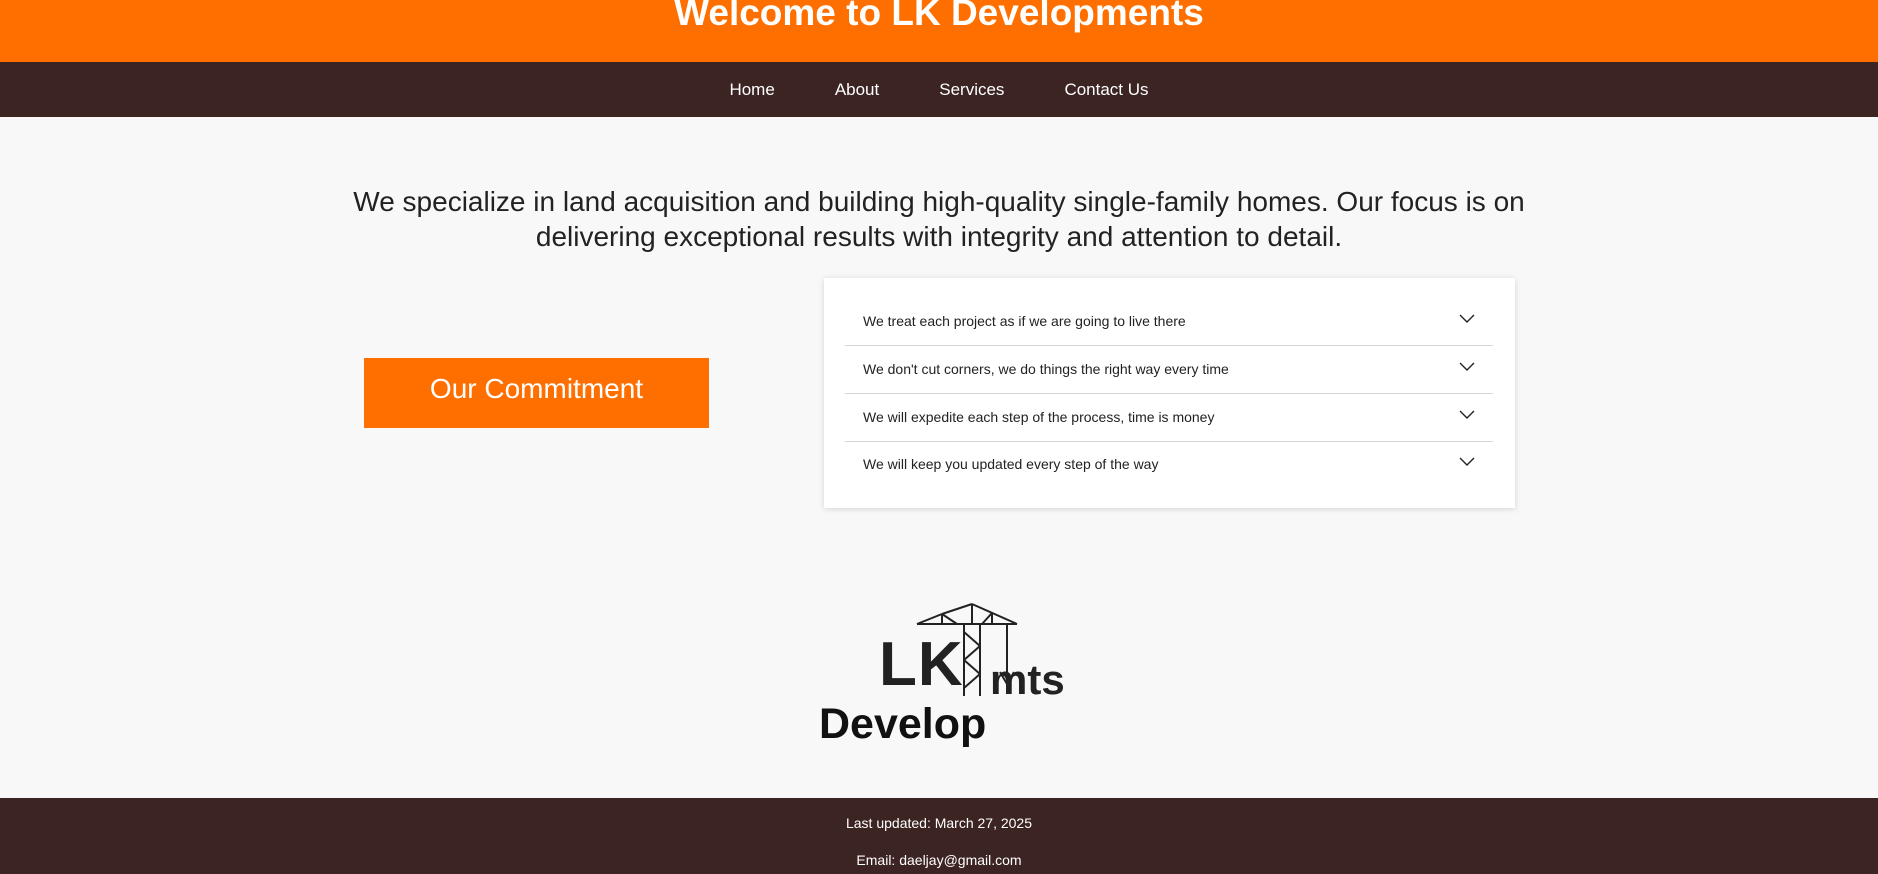 This screenshot has height=874, width=1878. Describe the element at coordinates (536, 393) in the screenshot. I see `commitment-heading: Our Commitment` at that location.